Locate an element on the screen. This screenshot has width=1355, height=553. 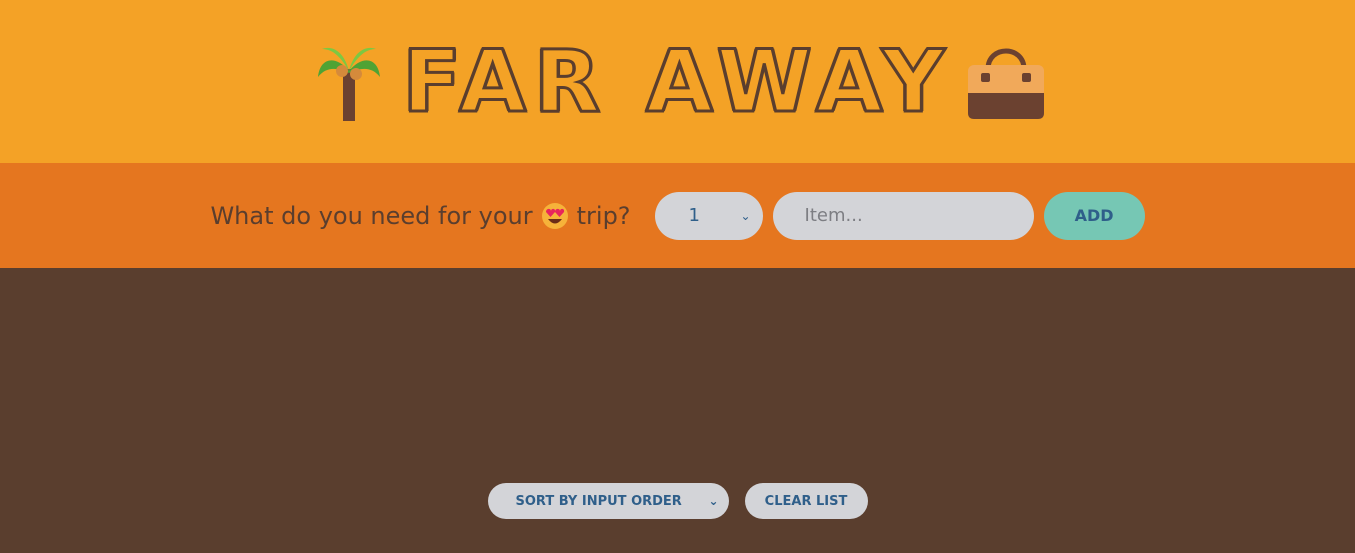
handbag-icon is located at coordinates (1006, 82).